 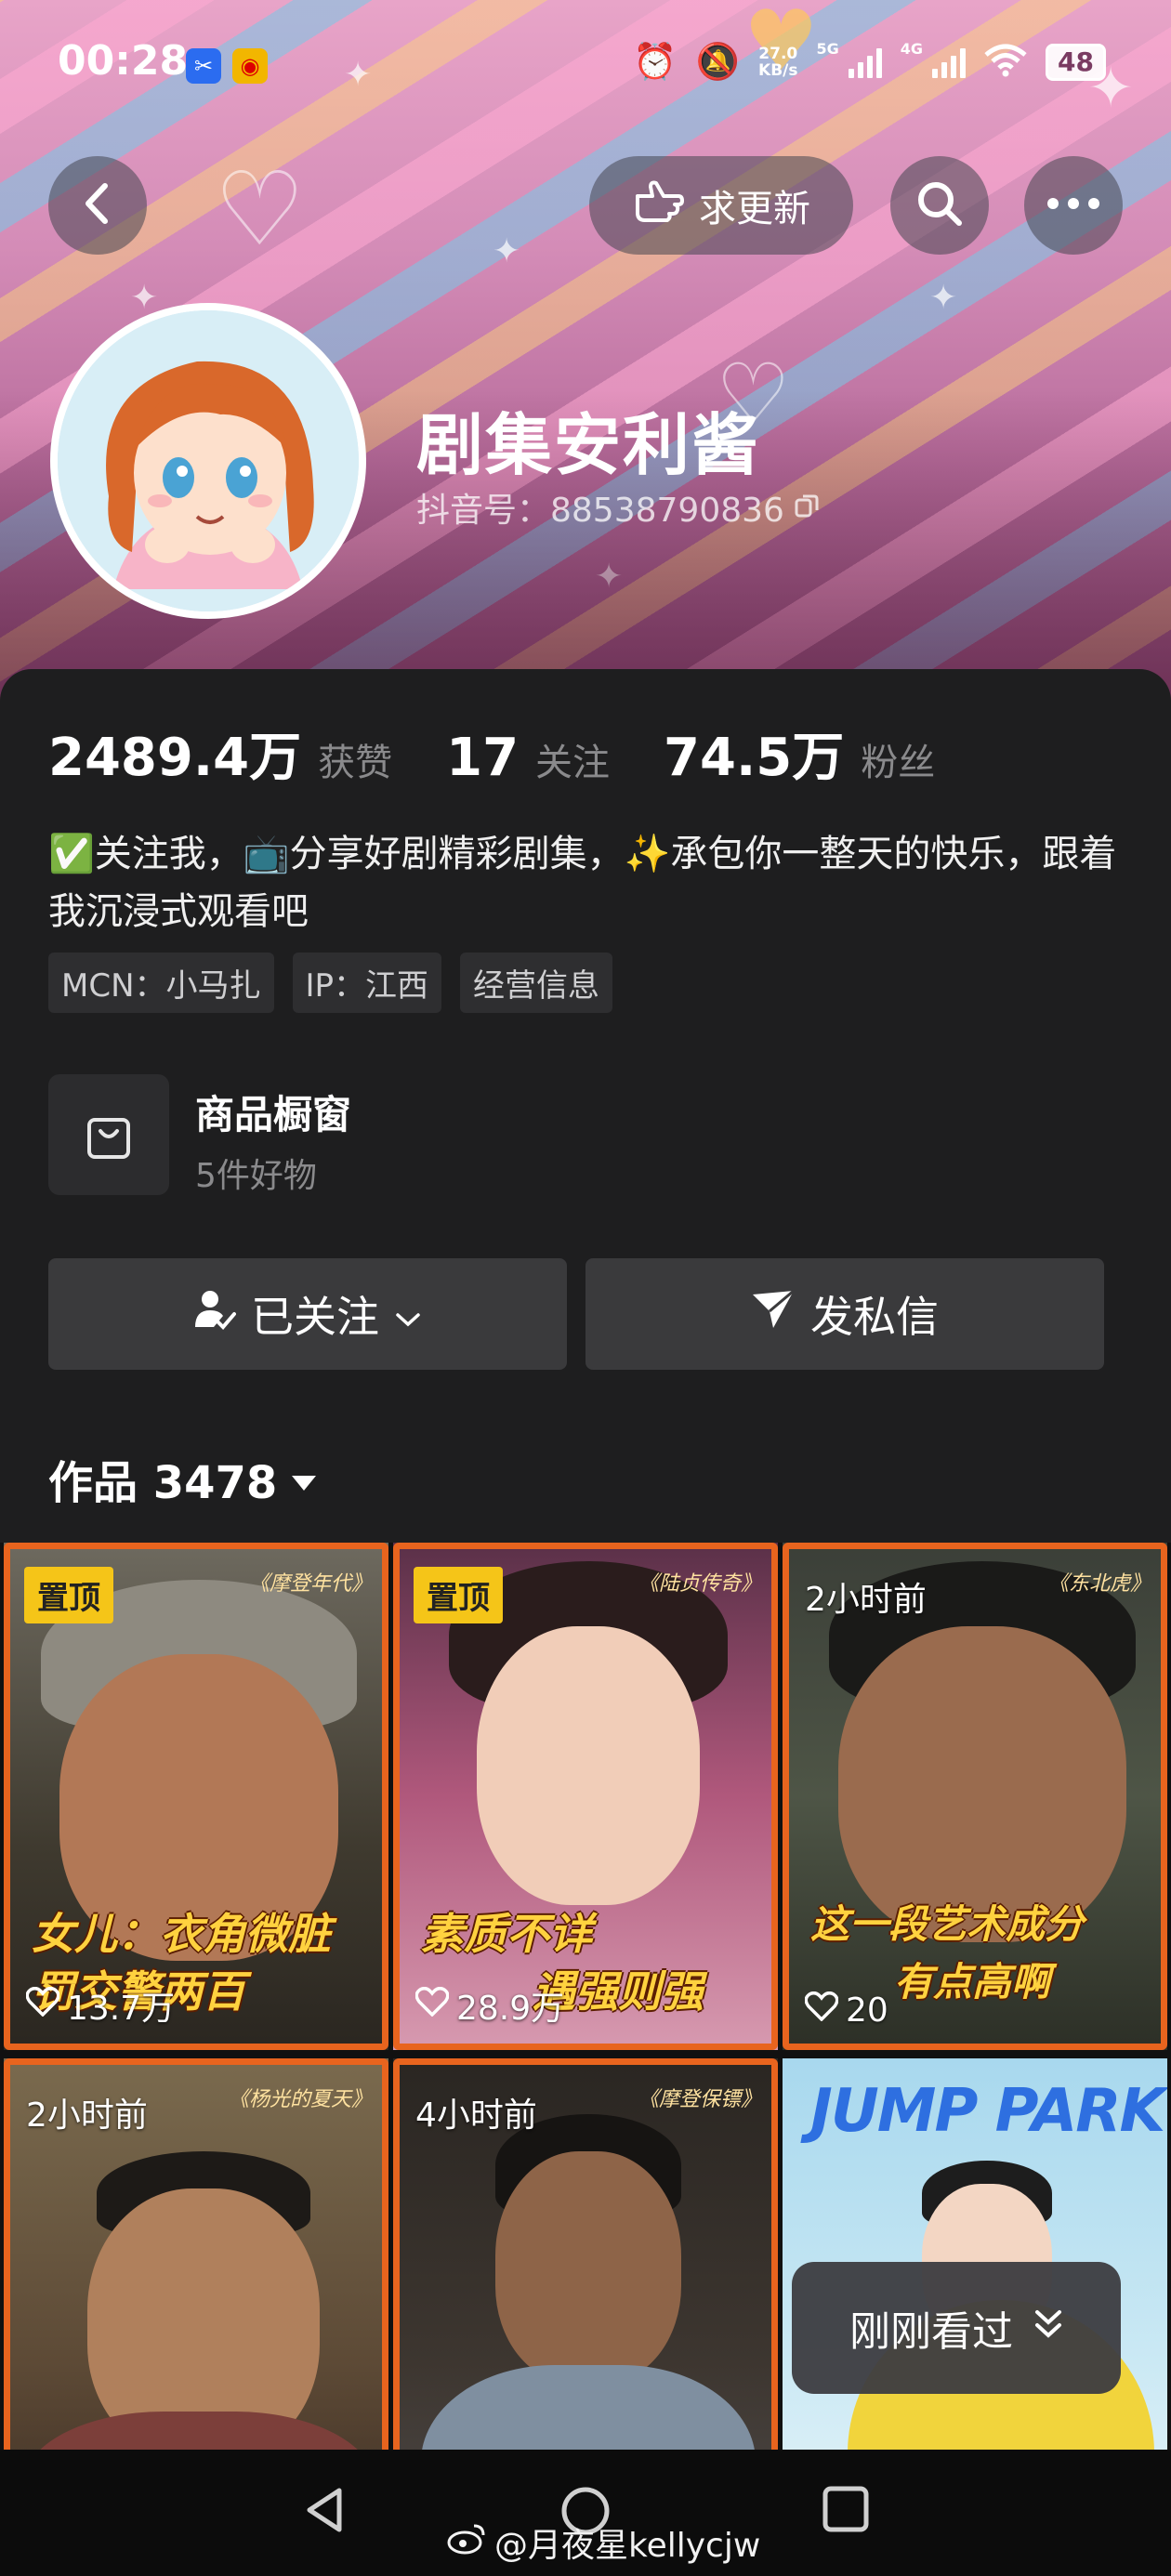 I want to click on more-button, so click(x=1074, y=205).